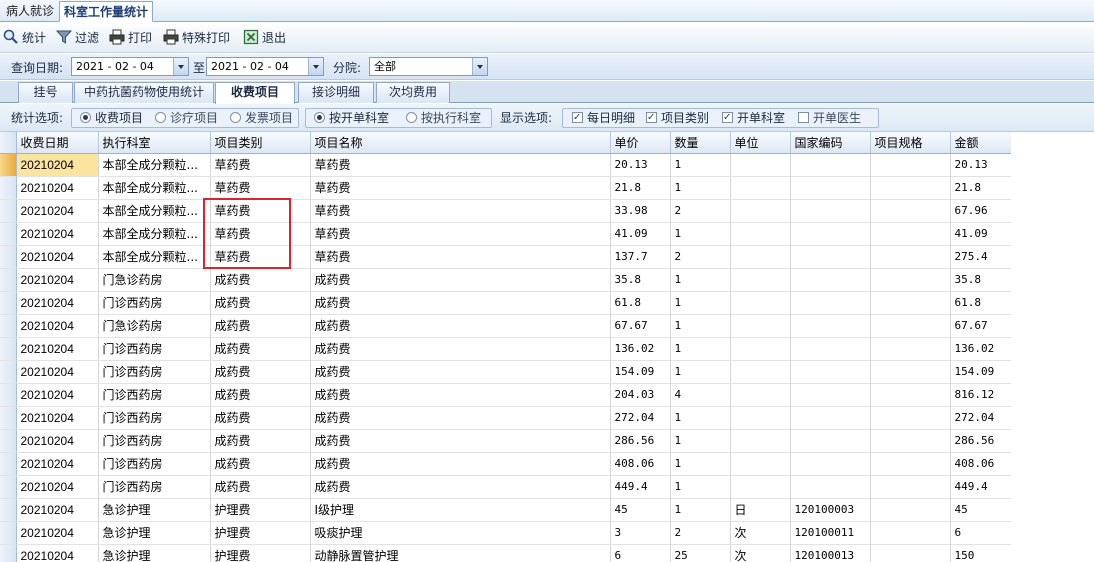 This screenshot has height=562, width=1094. Describe the element at coordinates (760, 510) in the screenshot. I see `table-cell: 日` at that location.